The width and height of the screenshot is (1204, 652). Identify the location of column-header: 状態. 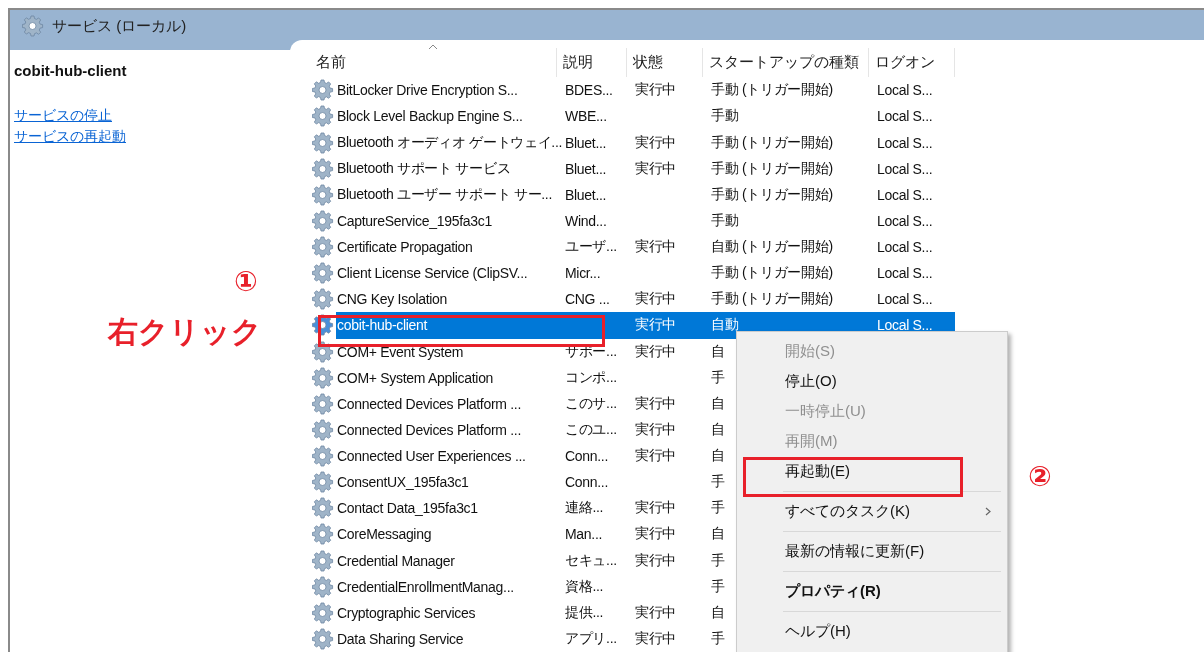
(665, 63).